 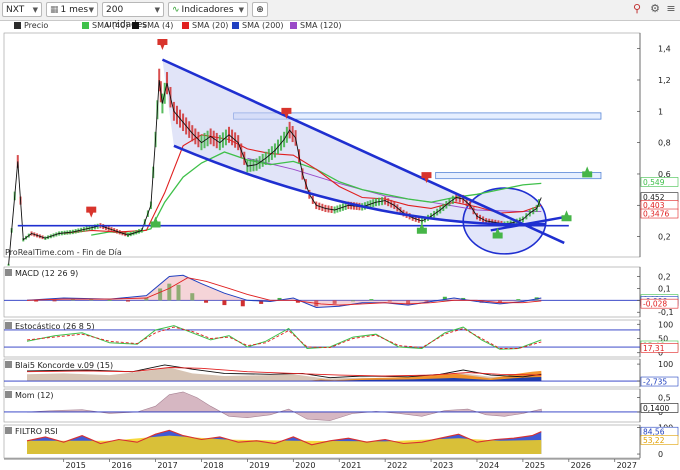 I want to click on x-tick-label: 2025, so click(x=535, y=465).